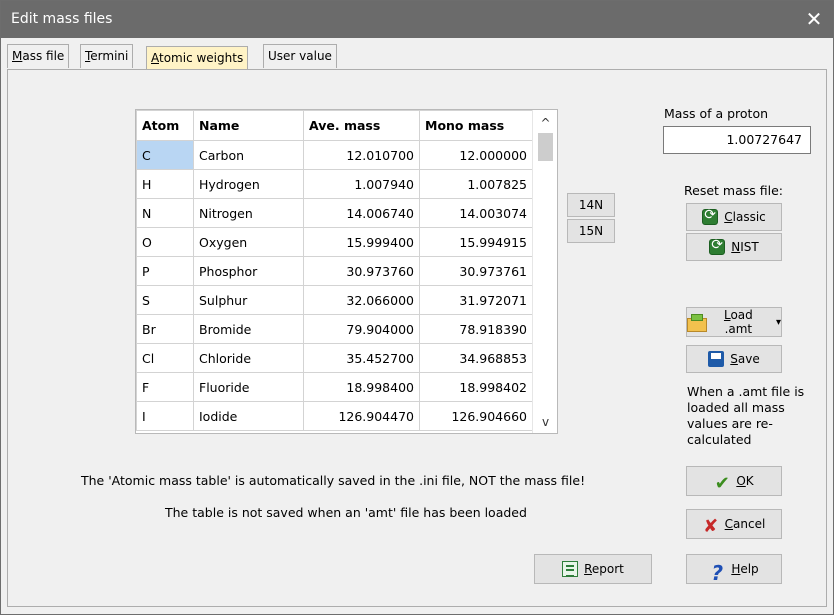 This screenshot has height=615, width=834. What do you see at coordinates (604, 569) in the screenshot?
I see `report-label: Report` at bounding box center [604, 569].